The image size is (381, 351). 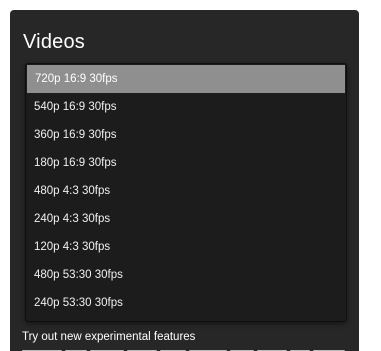 I want to click on option-180p-16-9-30fps: 180p 16:9 30fps, so click(x=186, y=163).